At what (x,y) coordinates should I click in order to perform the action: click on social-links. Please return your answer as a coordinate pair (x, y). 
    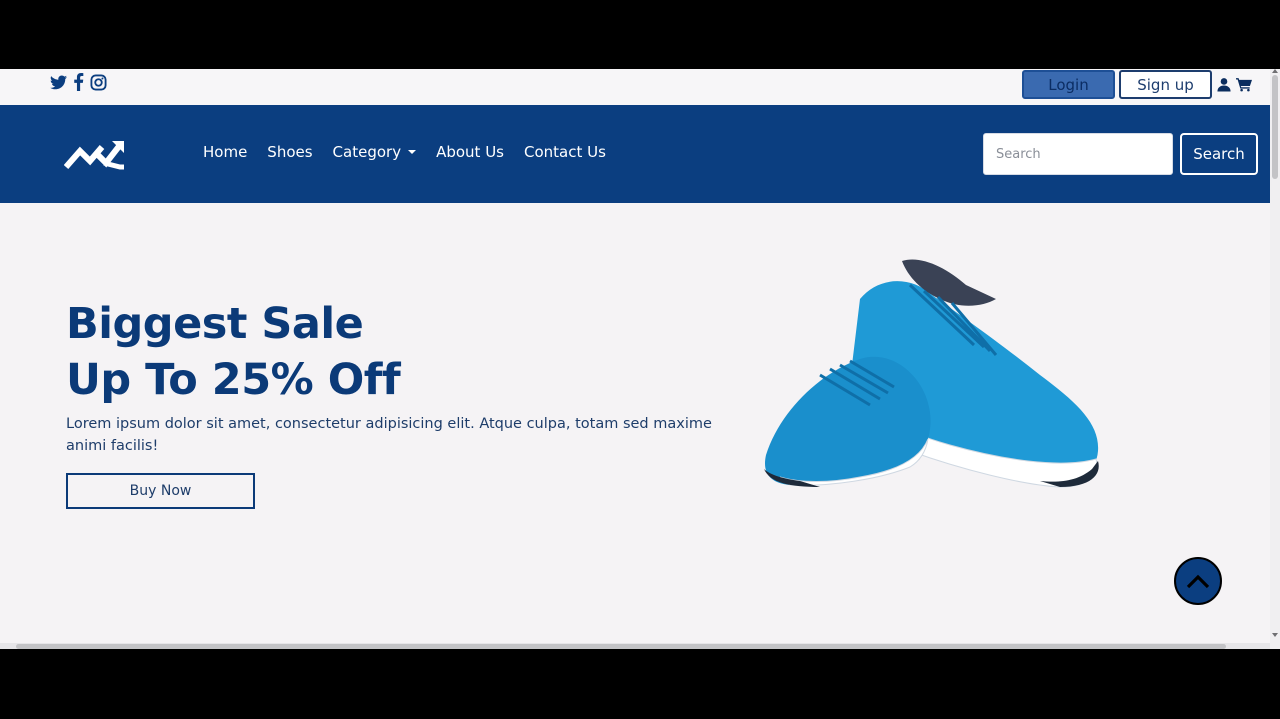
    Looking at the image, I should click on (78, 82).